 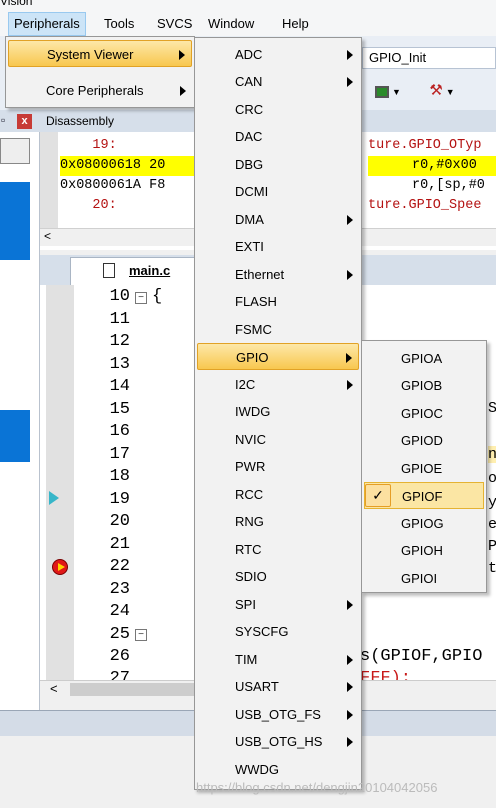 I want to click on menu-item-gpiof: ✓ GPIOF, so click(x=424, y=495).